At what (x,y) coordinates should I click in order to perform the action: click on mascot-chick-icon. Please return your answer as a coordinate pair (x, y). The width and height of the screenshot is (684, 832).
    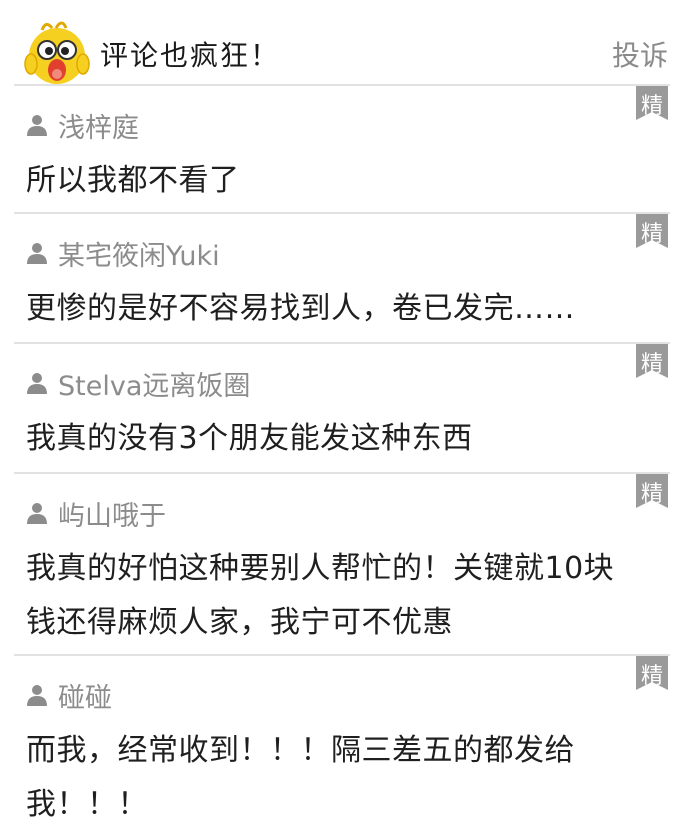
    Looking at the image, I should click on (57, 51).